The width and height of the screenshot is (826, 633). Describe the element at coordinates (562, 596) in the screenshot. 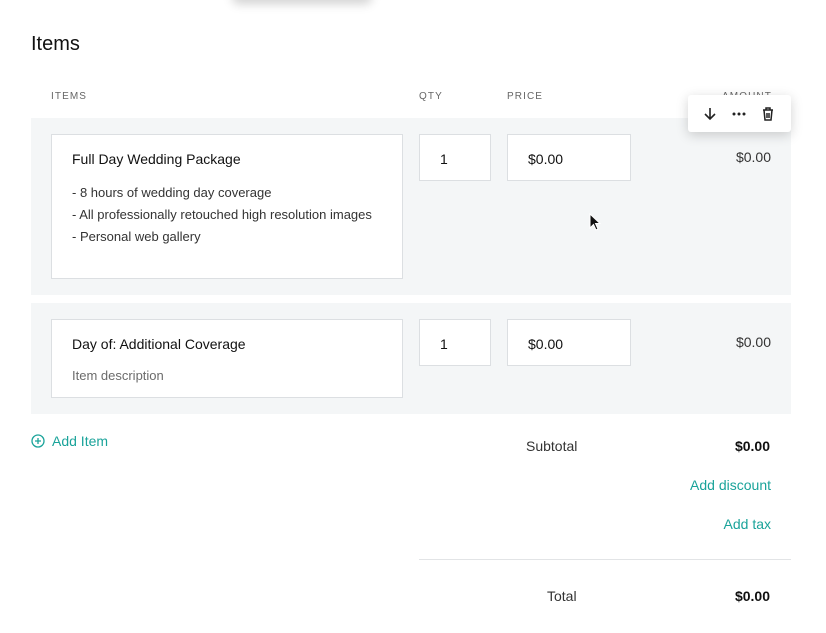

I see `total-label: Total` at that location.